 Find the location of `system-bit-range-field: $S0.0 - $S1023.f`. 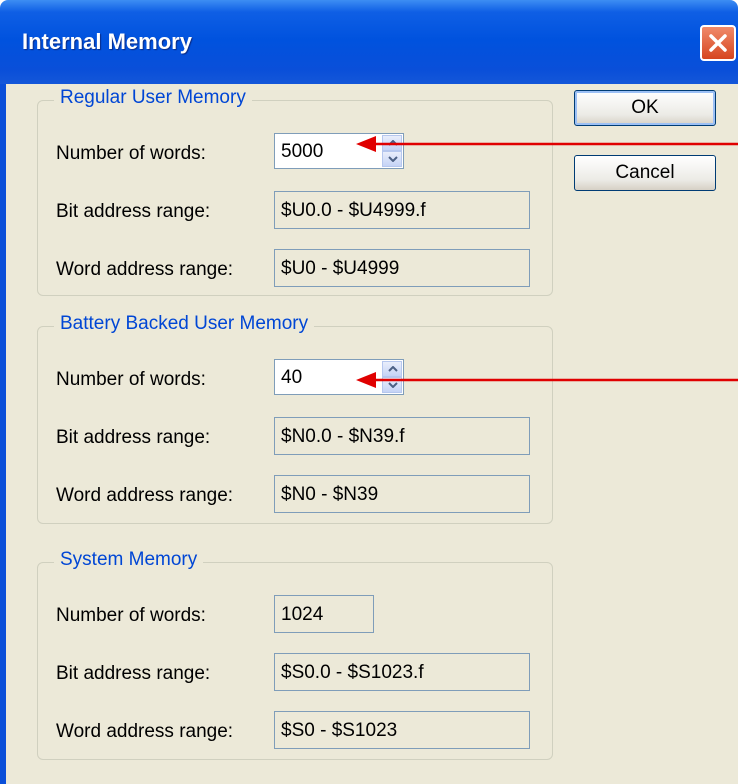

system-bit-range-field: $S0.0 - $S1023.f is located at coordinates (402, 672).